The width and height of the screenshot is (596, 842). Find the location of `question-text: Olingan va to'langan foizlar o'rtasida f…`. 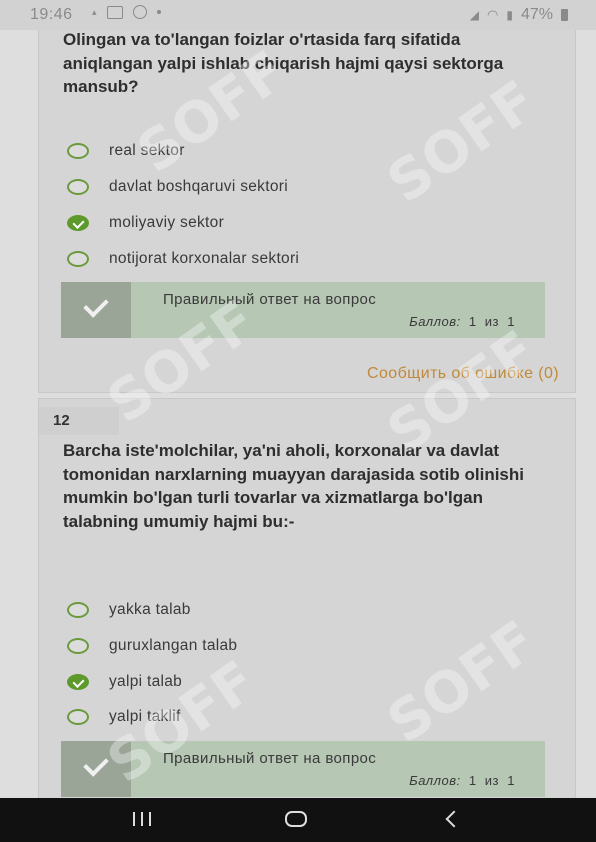

question-text: Olingan va to'langan foizlar o'rtasida f… is located at coordinates (283, 63).